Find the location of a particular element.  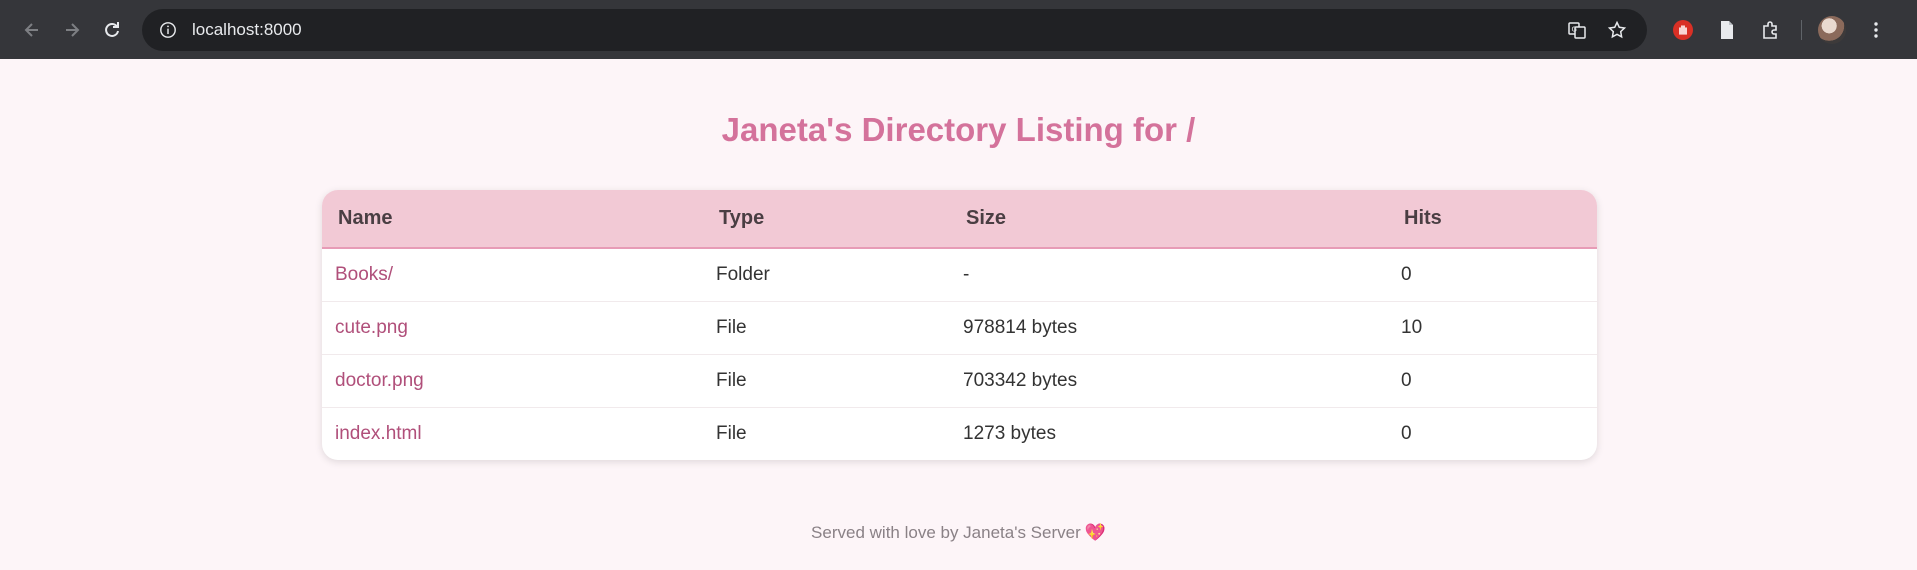

size-cell: - is located at coordinates (966, 274).